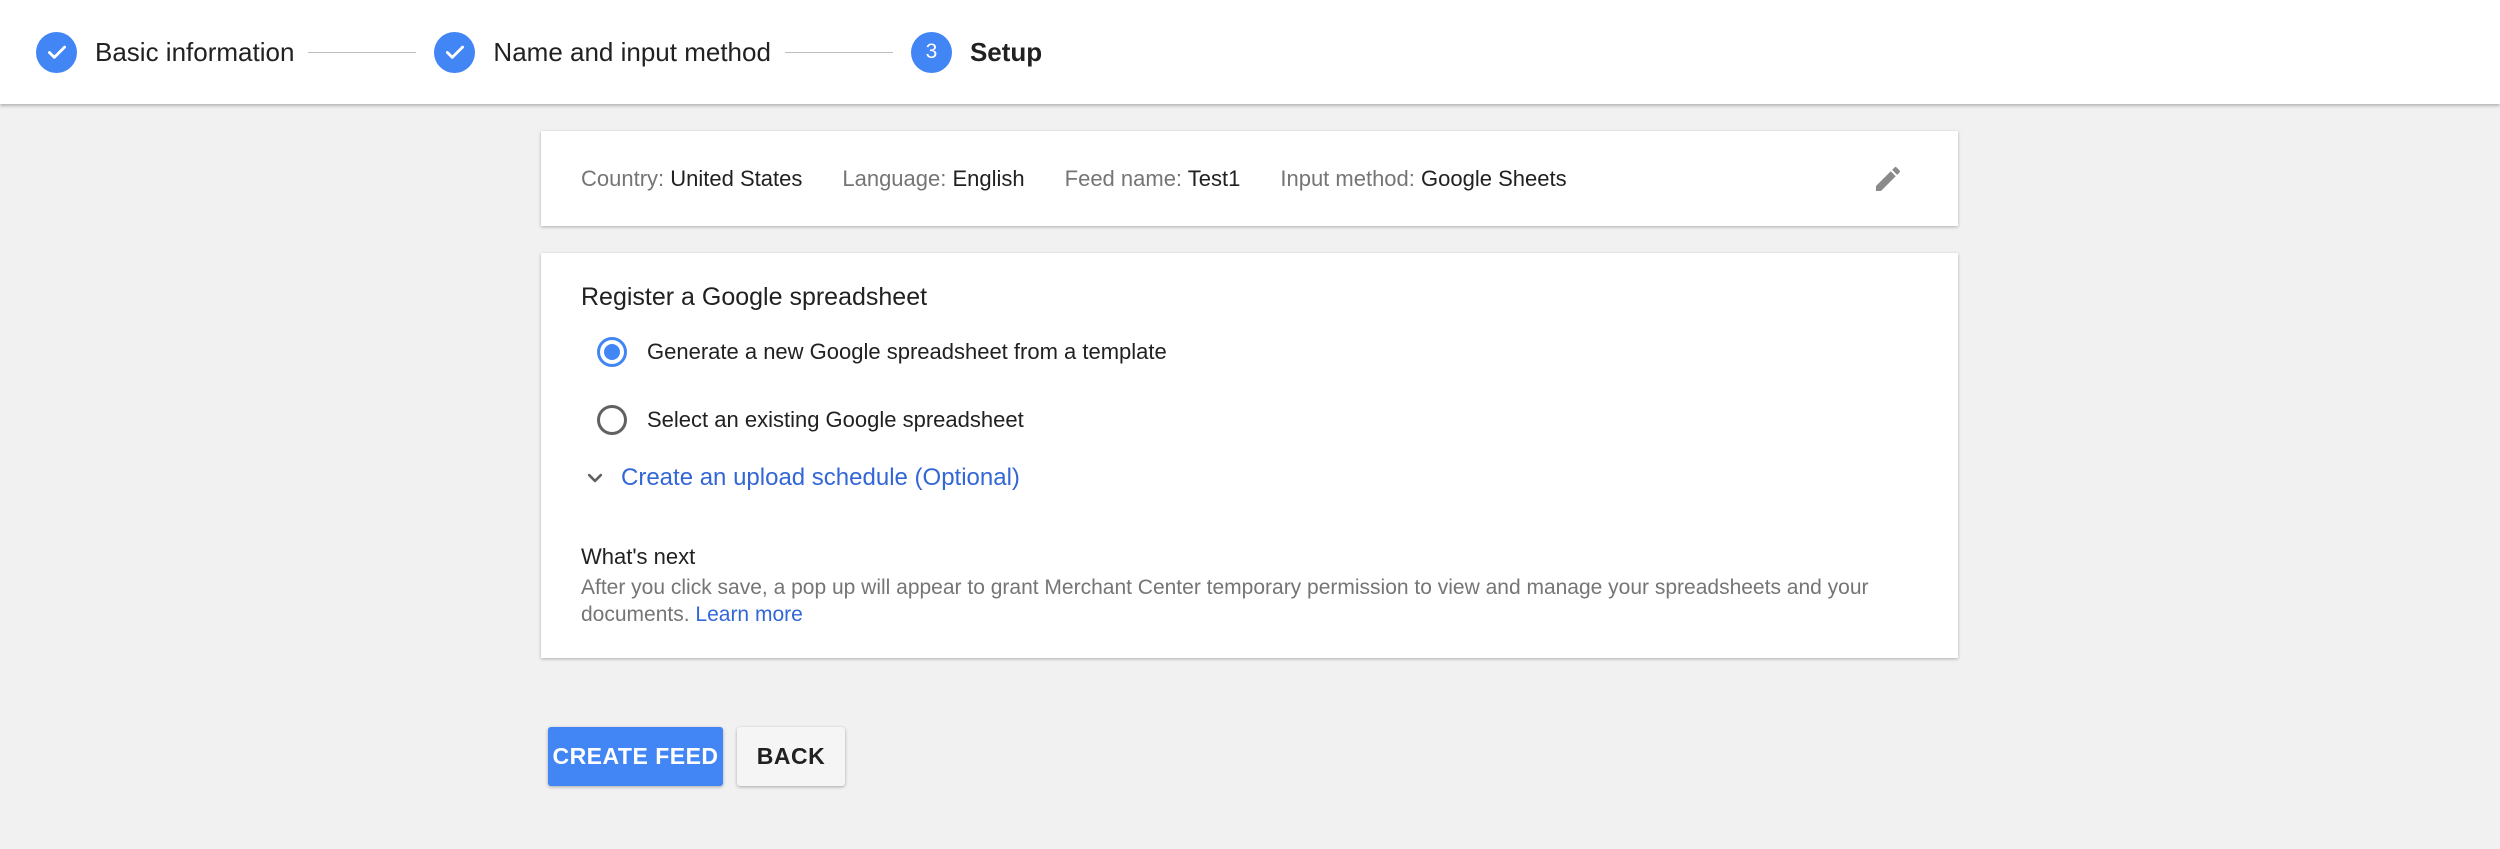 The height and width of the screenshot is (849, 2500). I want to click on step-basic-information: Basic information, so click(165, 52).